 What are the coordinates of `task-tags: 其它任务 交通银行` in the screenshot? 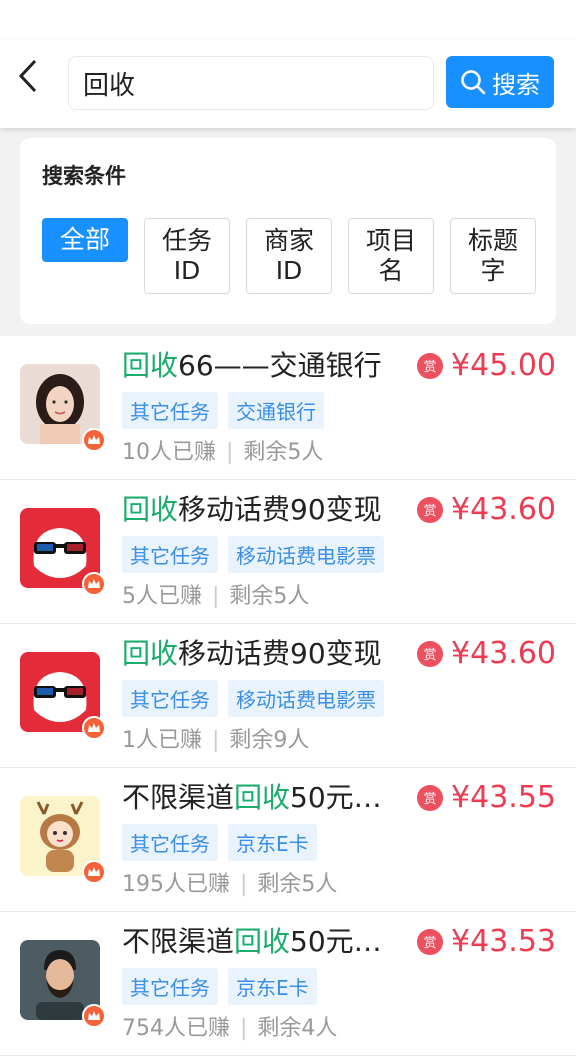 It's located at (223, 410).